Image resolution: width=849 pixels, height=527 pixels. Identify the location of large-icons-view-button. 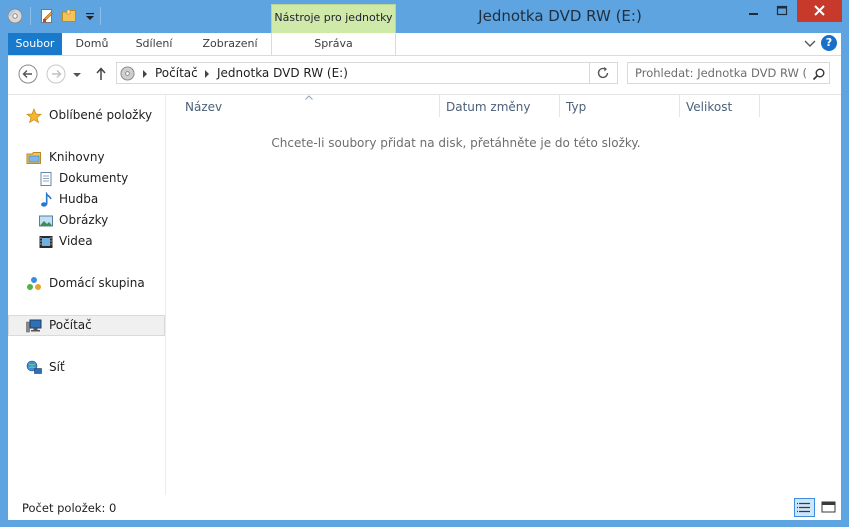
(828, 507).